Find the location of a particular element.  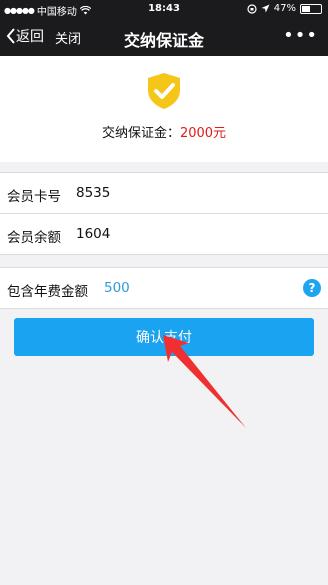

nav-bar: 返回 关闭 交纳保证金 ••• is located at coordinates (164, 37).